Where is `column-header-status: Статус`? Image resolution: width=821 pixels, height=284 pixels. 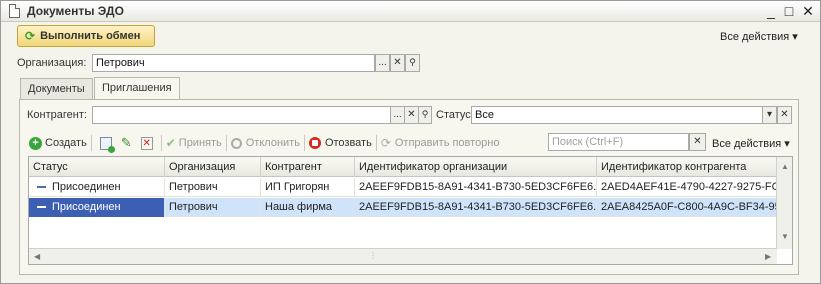 column-header-status: Статус is located at coordinates (97, 167).